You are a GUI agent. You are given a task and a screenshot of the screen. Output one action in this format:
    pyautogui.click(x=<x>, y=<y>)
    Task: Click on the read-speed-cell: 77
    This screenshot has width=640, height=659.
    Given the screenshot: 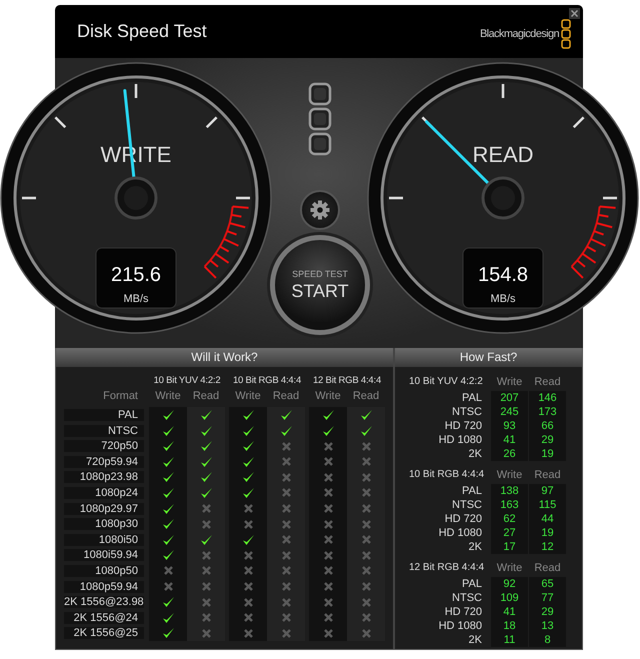 What is the action you would take?
    pyautogui.click(x=547, y=598)
    